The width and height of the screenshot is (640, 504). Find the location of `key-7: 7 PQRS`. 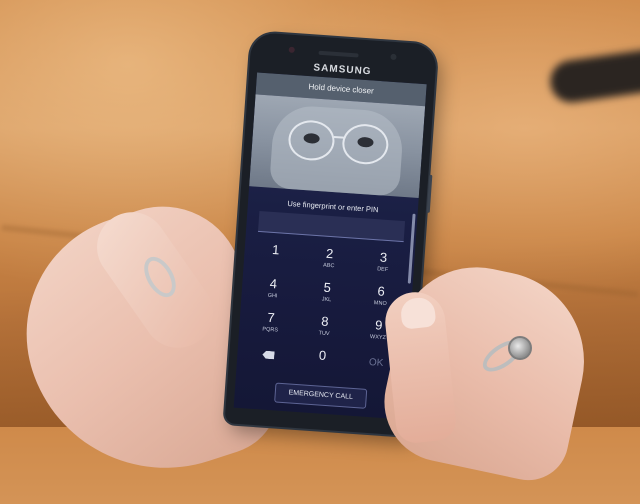

key-7: 7 PQRS is located at coordinates (271, 325).